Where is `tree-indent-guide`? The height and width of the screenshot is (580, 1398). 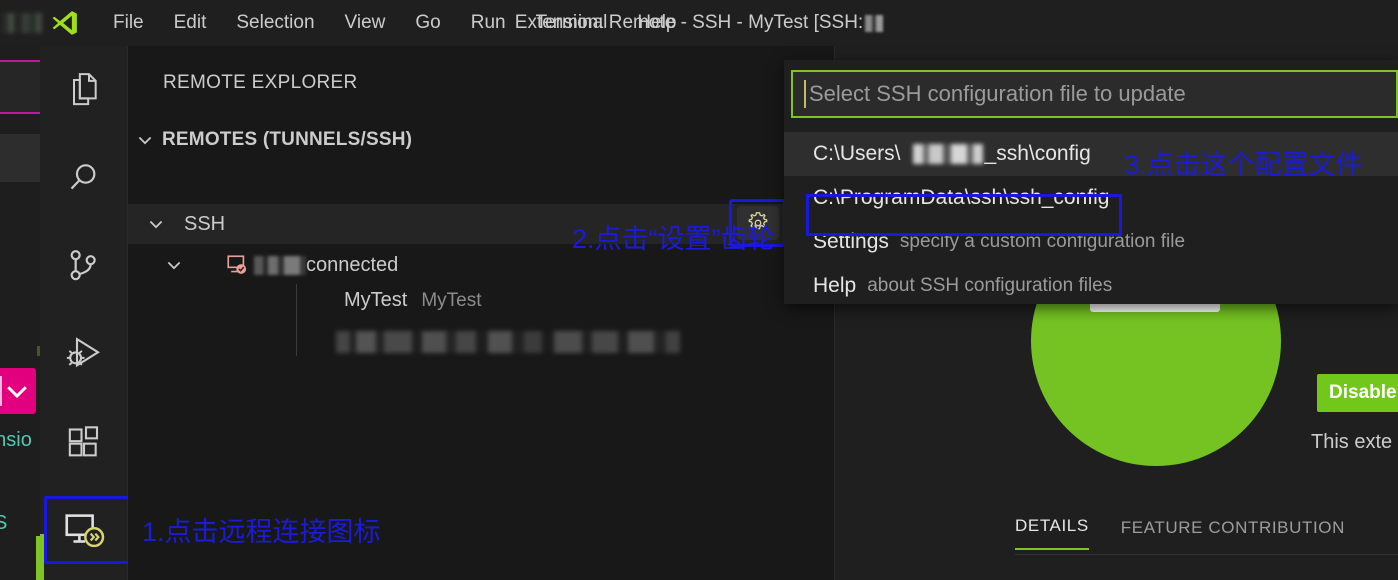 tree-indent-guide is located at coordinates (296, 320).